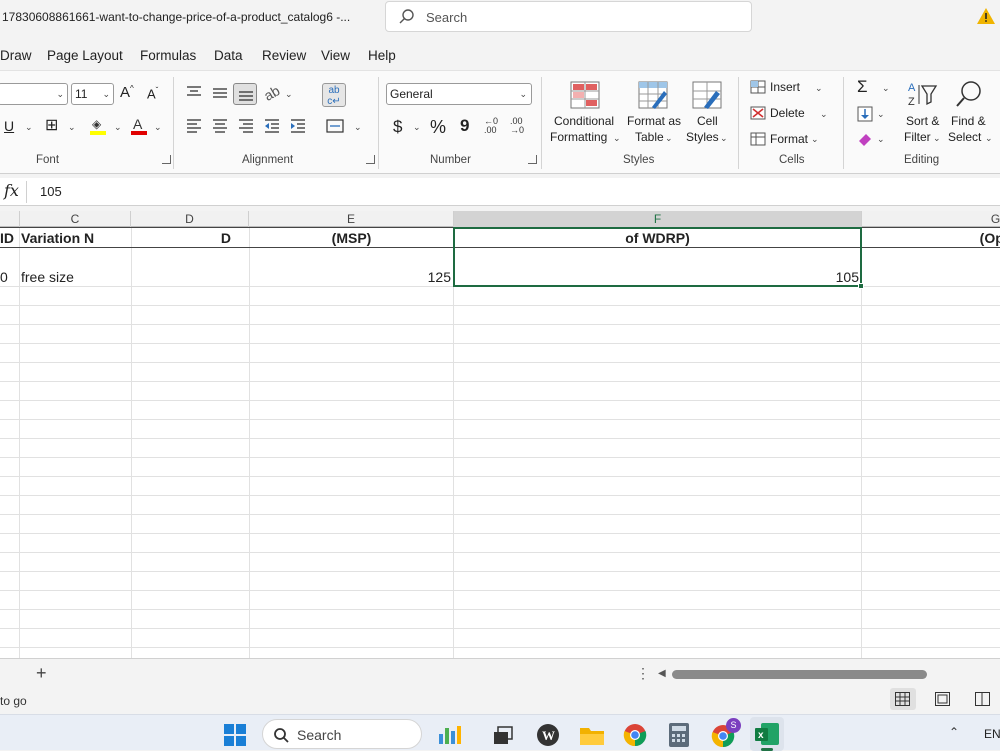 The height and width of the screenshot is (751, 1000). What do you see at coordinates (10, 219) in the screenshot?
I see `column-header-b` at bounding box center [10, 219].